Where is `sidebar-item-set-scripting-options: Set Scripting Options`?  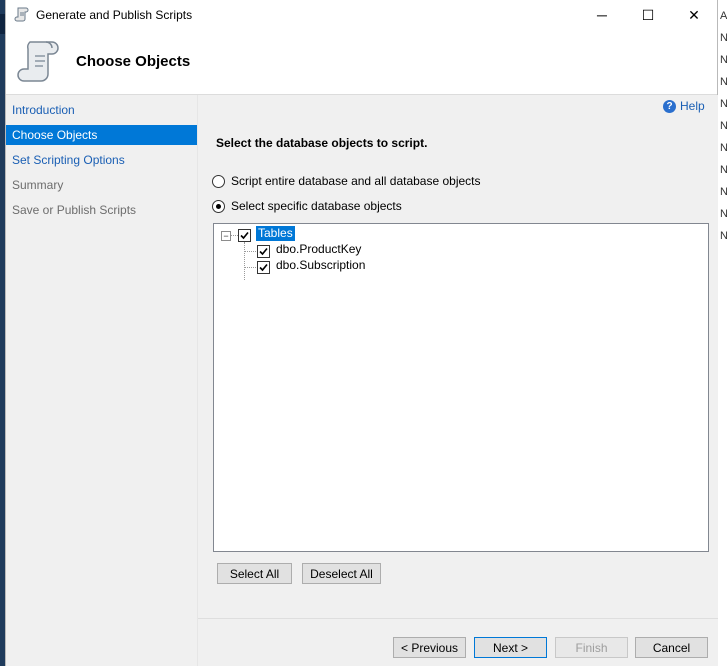 sidebar-item-set-scripting-options: Set Scripting Options is located at coordinates (101, 160).